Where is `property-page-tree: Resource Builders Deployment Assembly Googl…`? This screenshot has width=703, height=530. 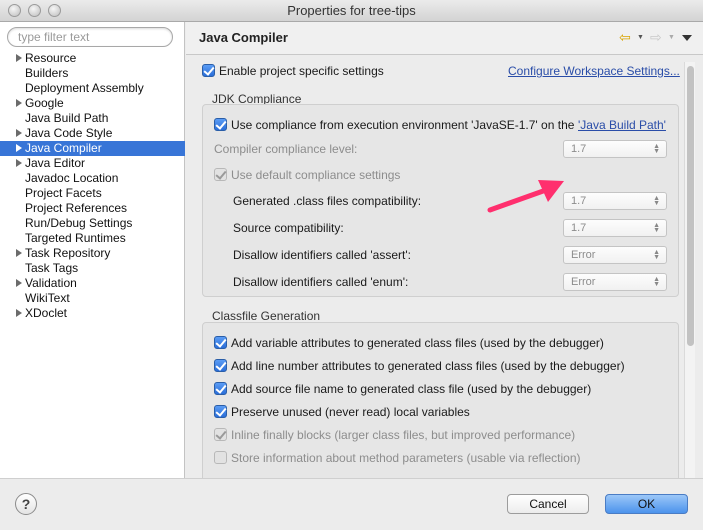 property-page-tree: Resource Builders Deployment Assembly Googl… is located at coordinates (92, 186).